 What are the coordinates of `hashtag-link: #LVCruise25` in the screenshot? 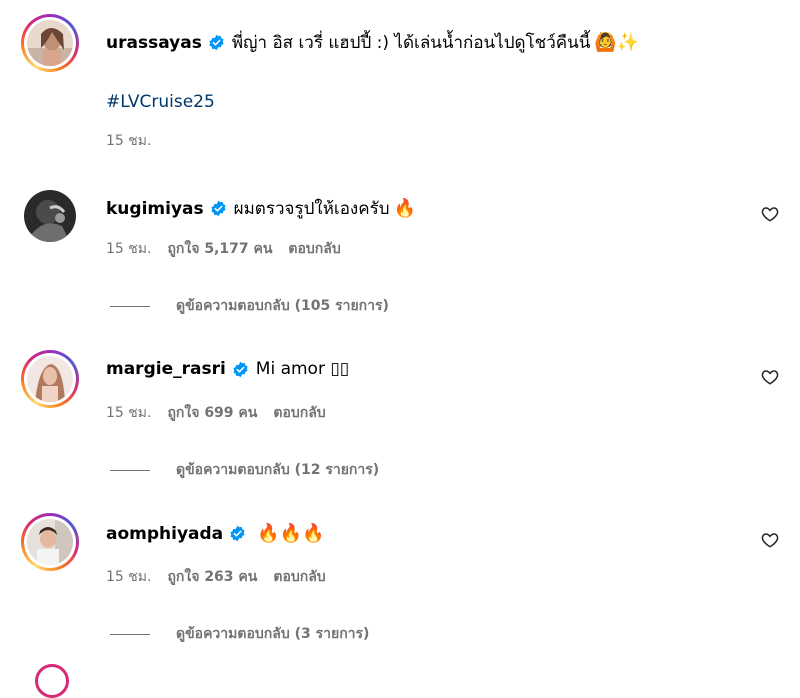 It's located at (160, 102).